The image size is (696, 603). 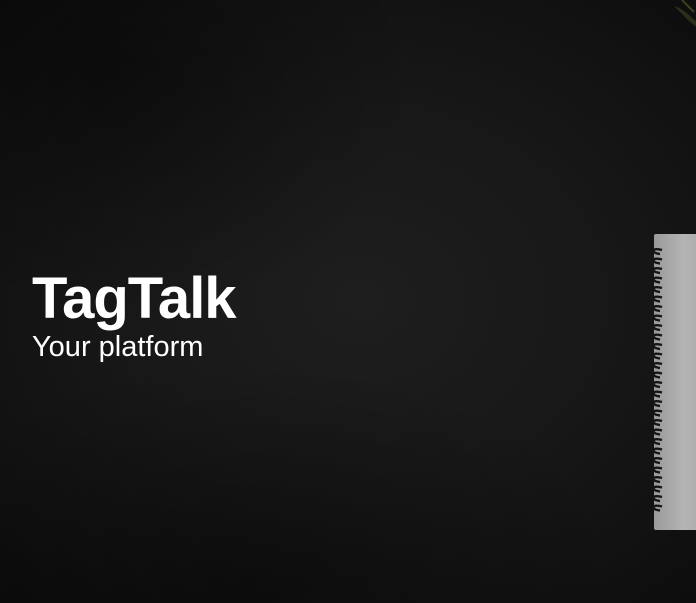 What do you see at coordinates (685, 13) in the screenshot?
I see `plant-leaf-image` at bounding box center [685, 13].